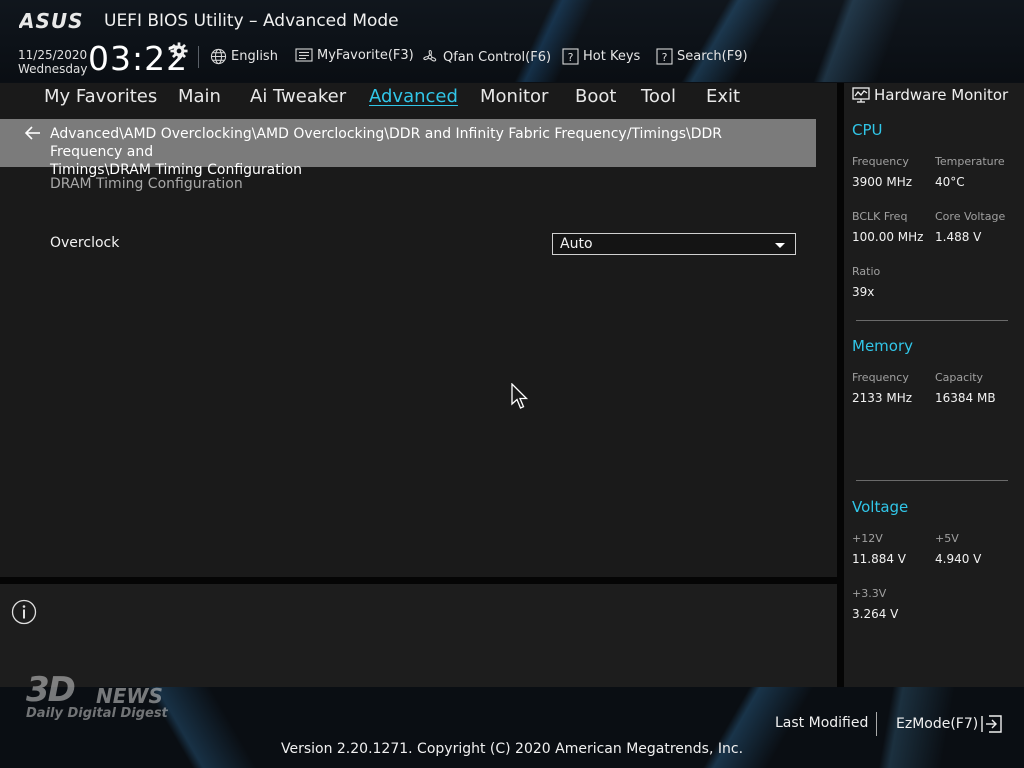 The width and height of the screenshot is (1024, 768). I want to click on v12-label: +12V, so click(867, 538).